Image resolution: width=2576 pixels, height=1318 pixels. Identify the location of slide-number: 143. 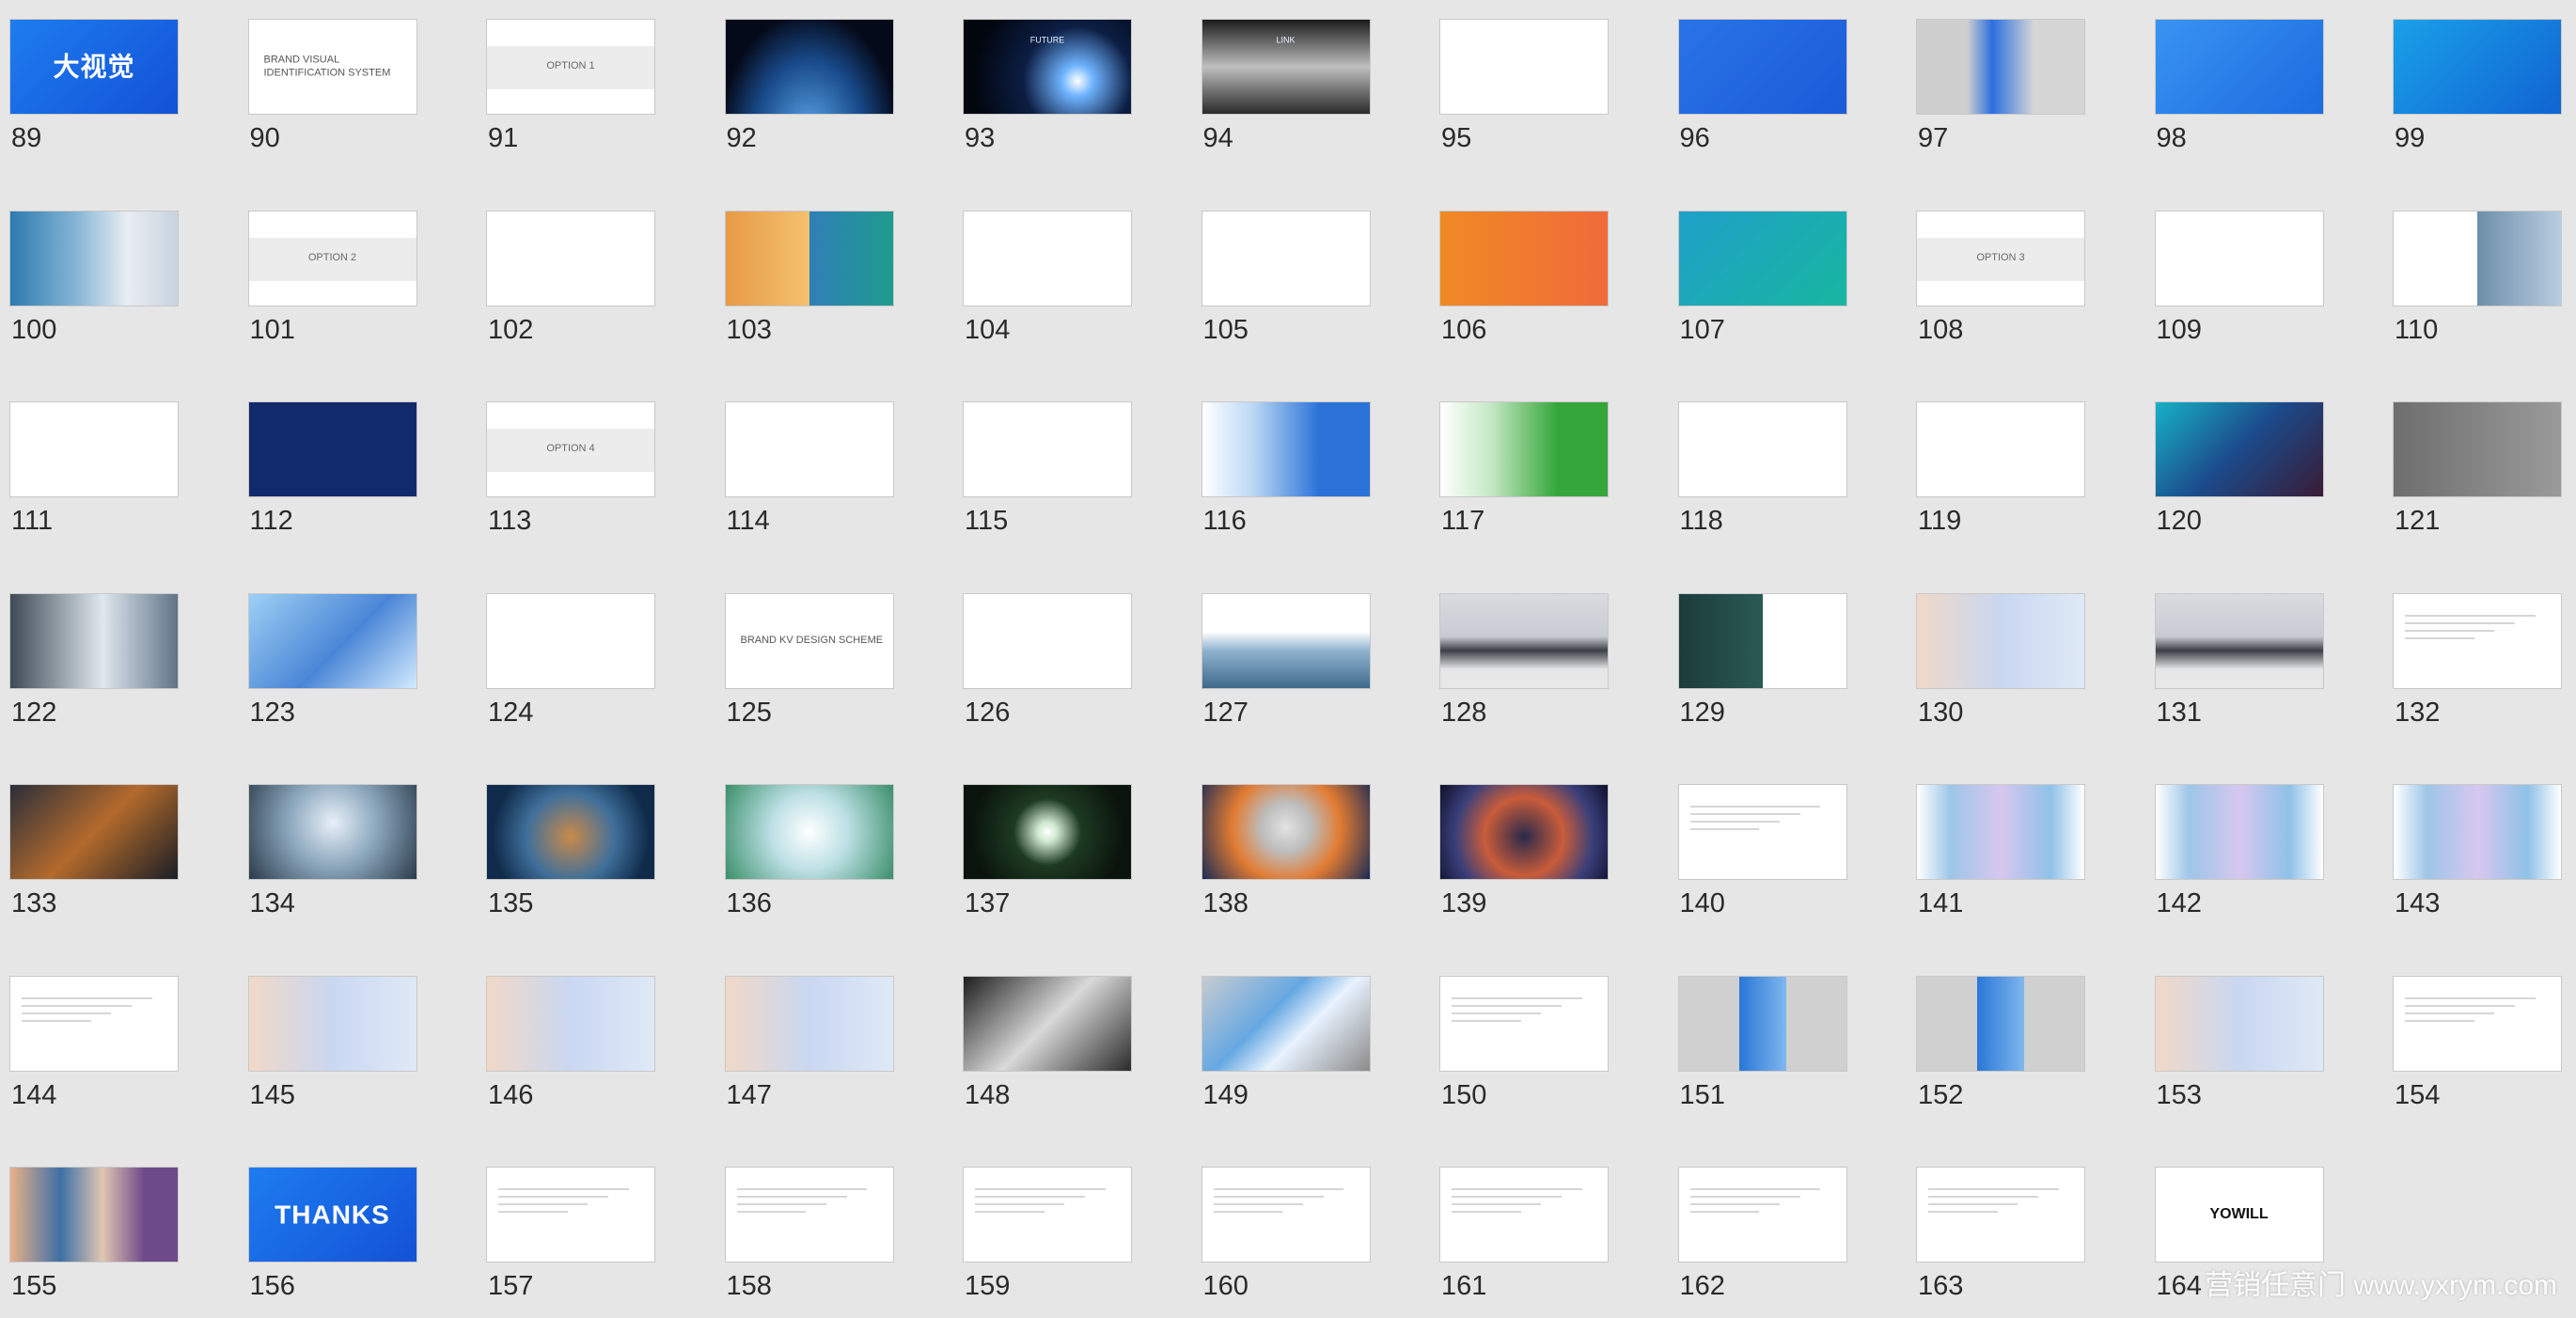
(2418, 903).